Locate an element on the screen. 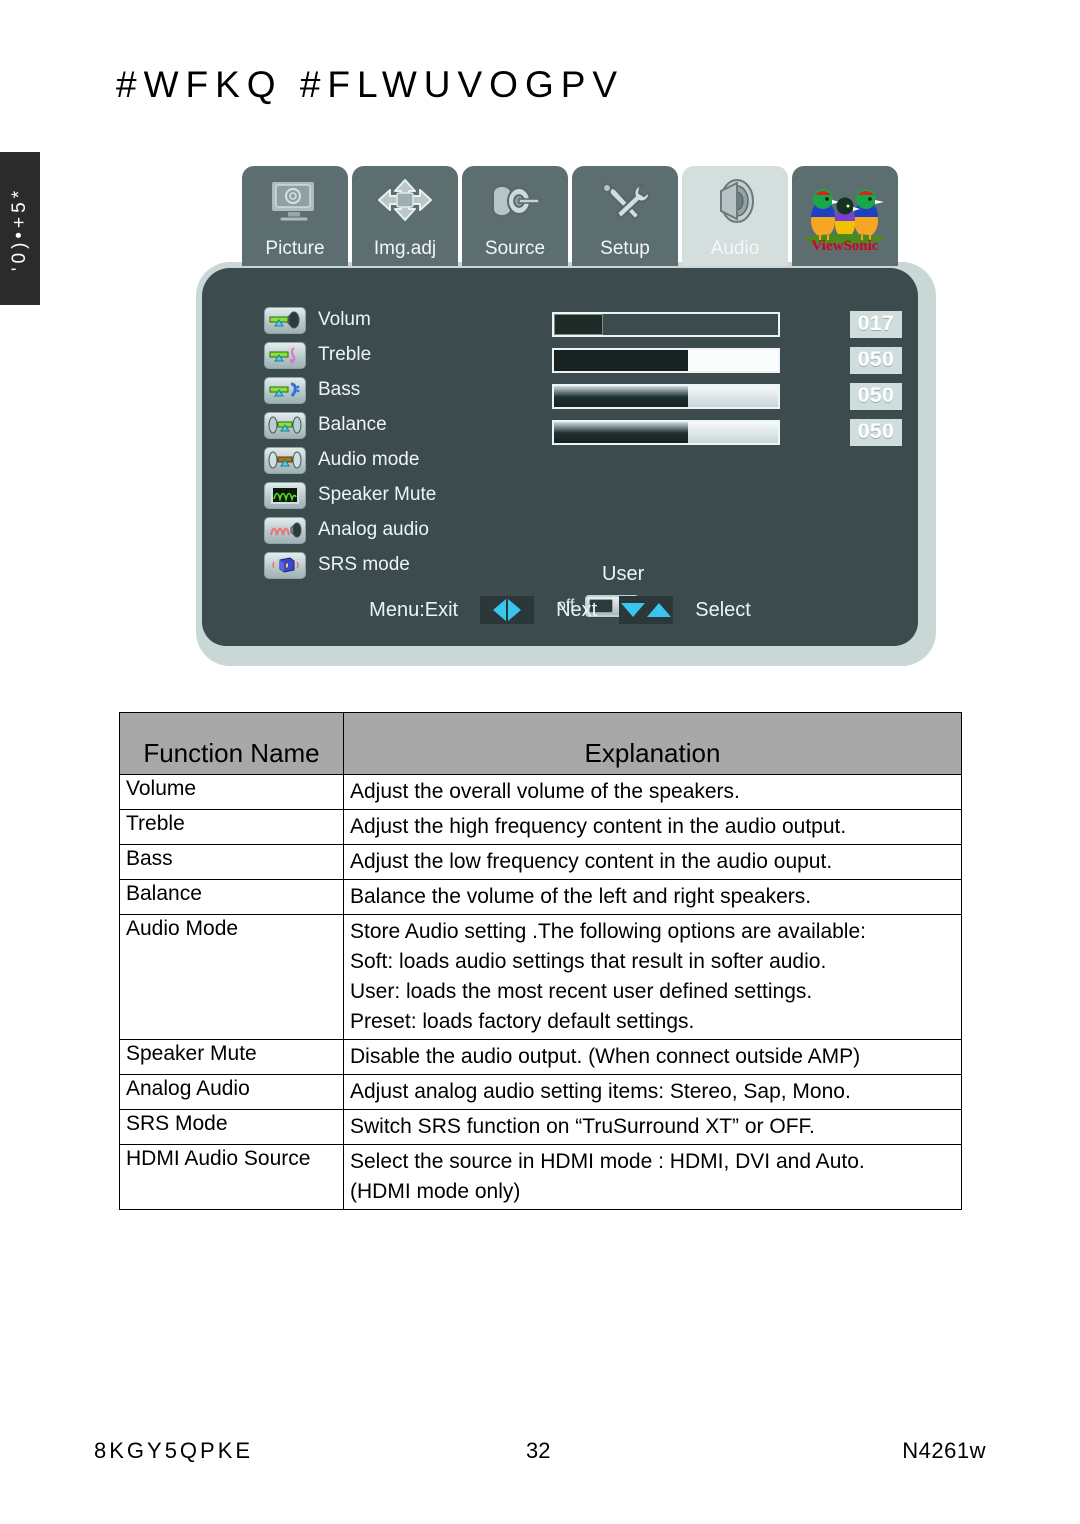  osd-slider-bass is located at coordinates (702, 396).